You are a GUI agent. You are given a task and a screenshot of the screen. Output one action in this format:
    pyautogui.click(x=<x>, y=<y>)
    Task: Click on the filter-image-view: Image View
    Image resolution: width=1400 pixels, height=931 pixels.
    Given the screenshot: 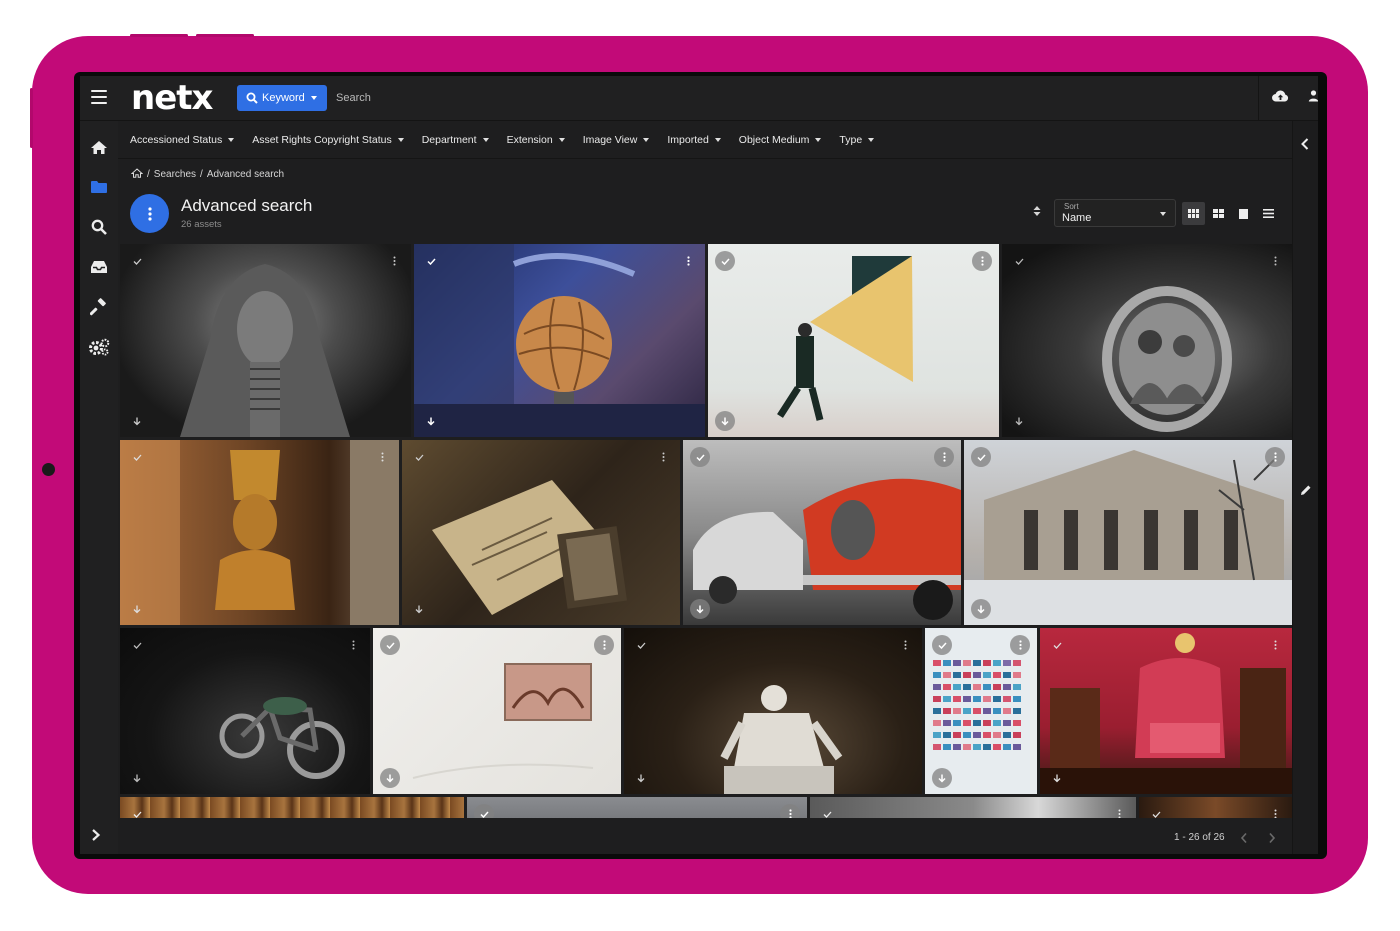 What is the action you would take?
    pyautogui.click(x=616, y=140)
    